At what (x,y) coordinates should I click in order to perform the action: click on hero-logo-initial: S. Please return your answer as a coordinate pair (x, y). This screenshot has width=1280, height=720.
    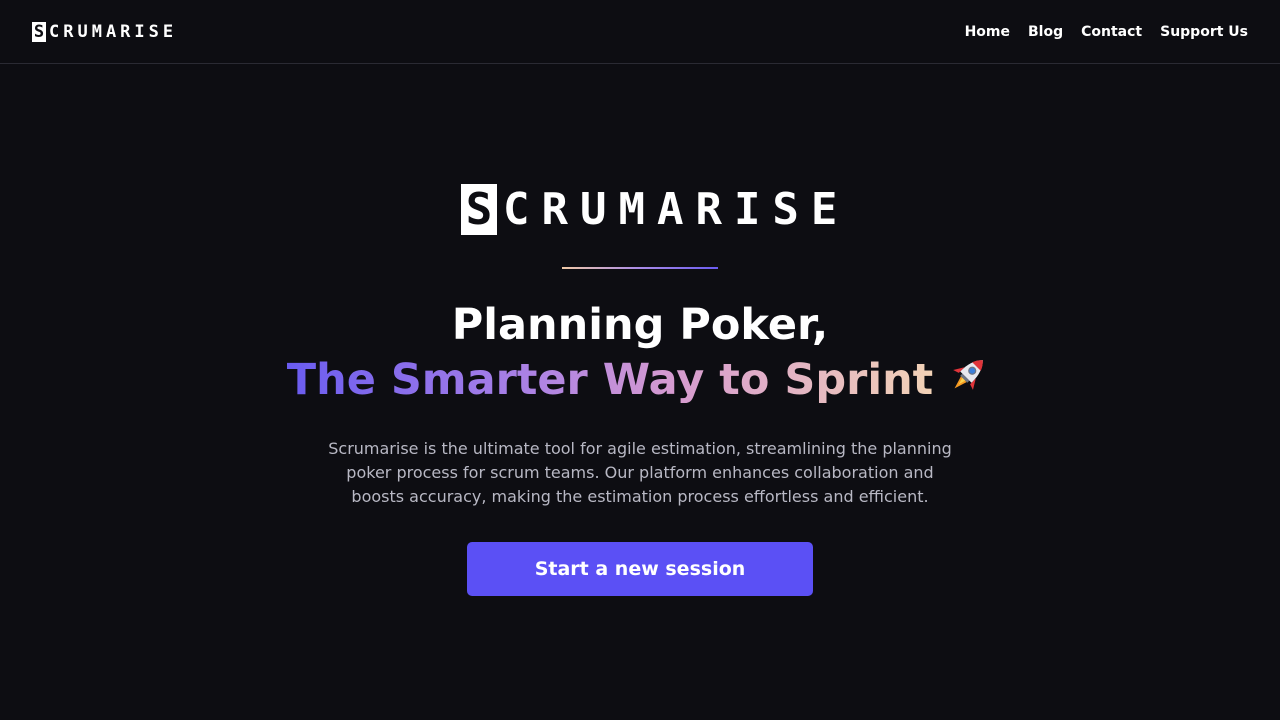
    Looking at the image, I should click on (479, 209).